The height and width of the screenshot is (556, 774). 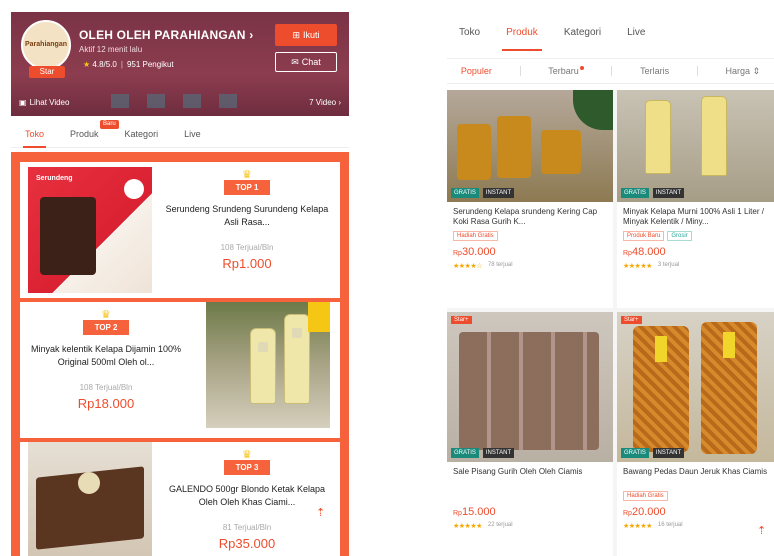 What do you see at coordinates (306, 62) in the screenshot?
I see `chat-button: ✉ Chat` at bounding box center [306, 62].